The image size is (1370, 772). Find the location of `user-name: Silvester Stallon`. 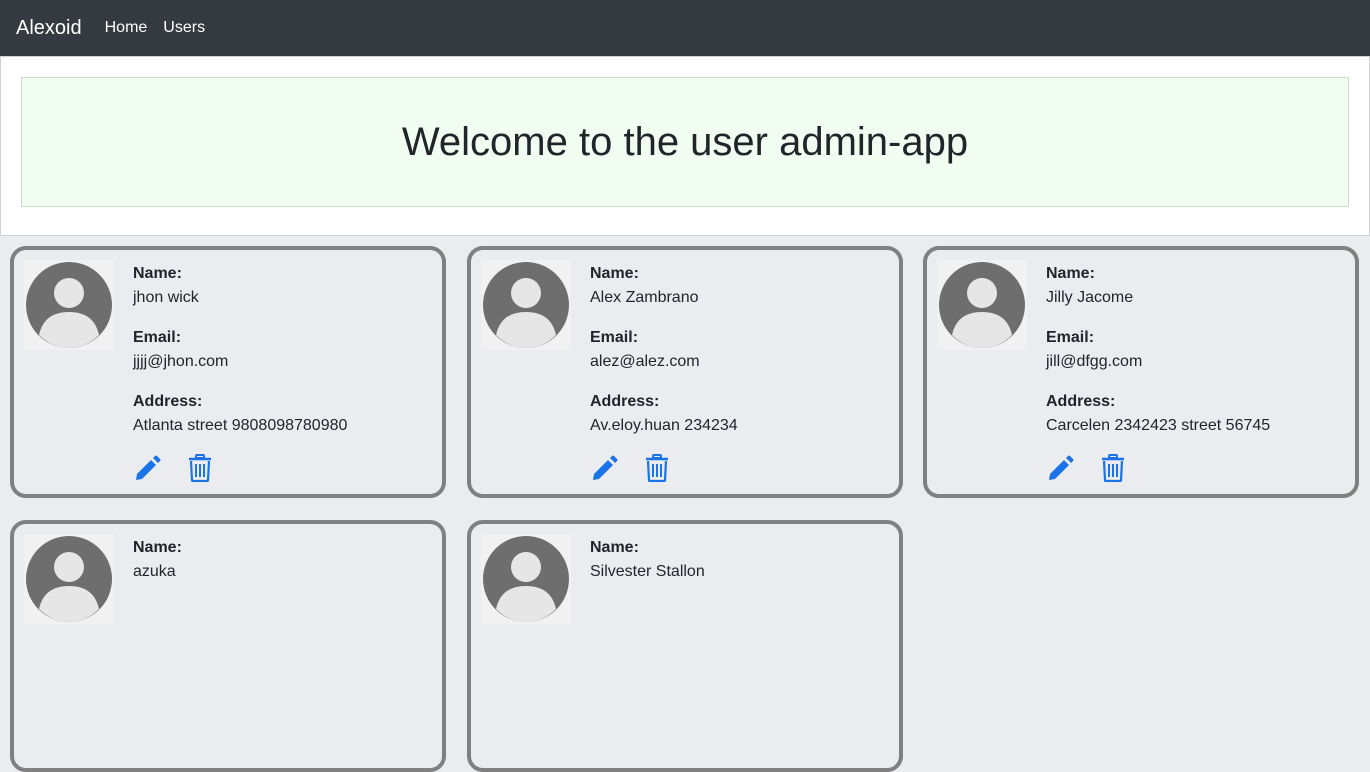

user-name: Silvester Stallon is located at coordinates (647, 571).